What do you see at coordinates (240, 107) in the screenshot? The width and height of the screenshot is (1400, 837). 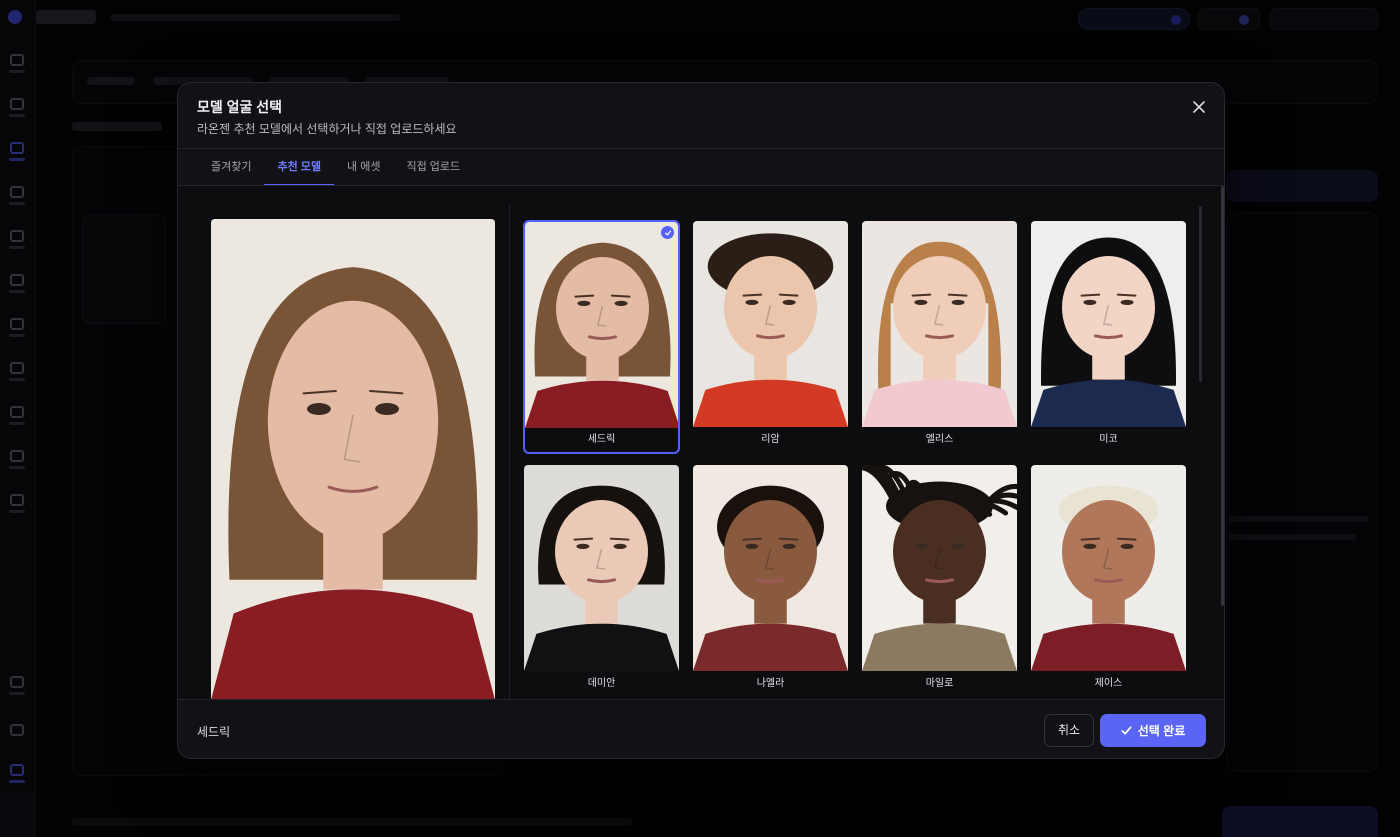 I see `dialog-title: 모델 얼굴 선택` at bounding box center [240, 107].